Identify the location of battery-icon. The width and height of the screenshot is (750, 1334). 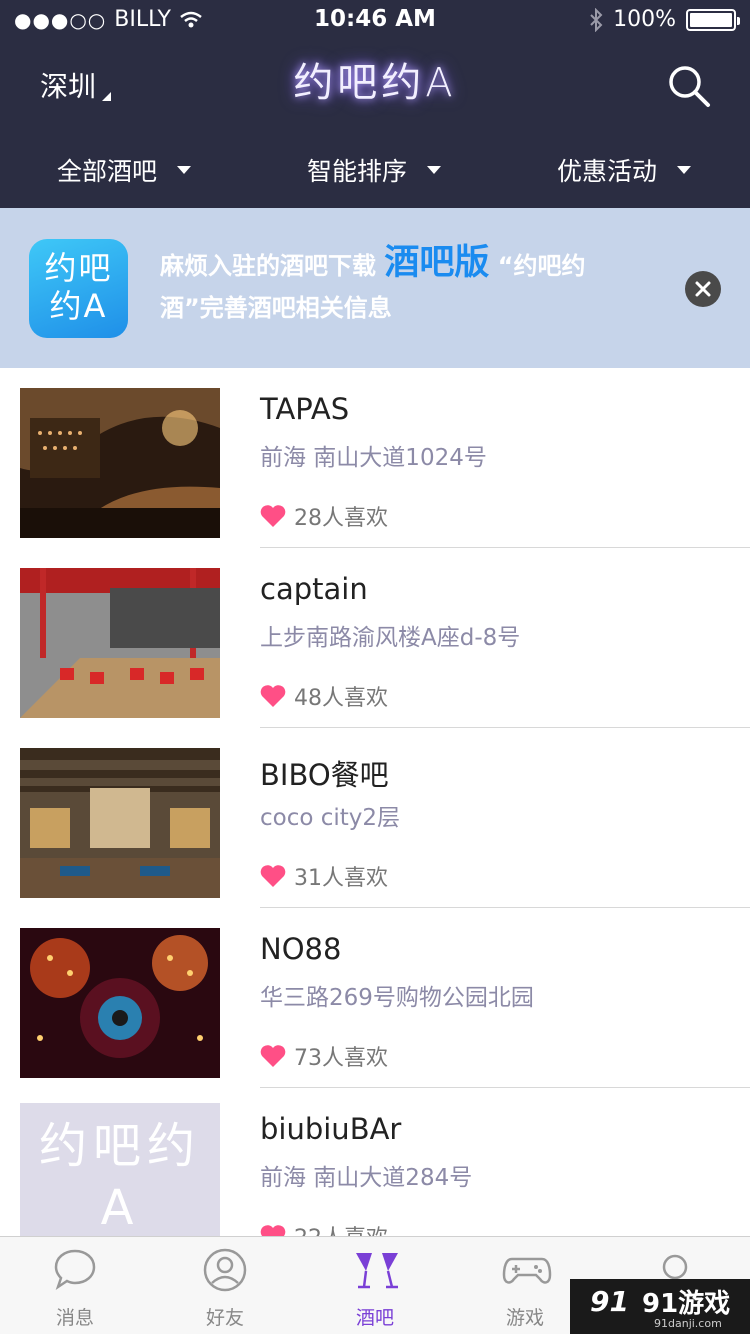
(713, 19).